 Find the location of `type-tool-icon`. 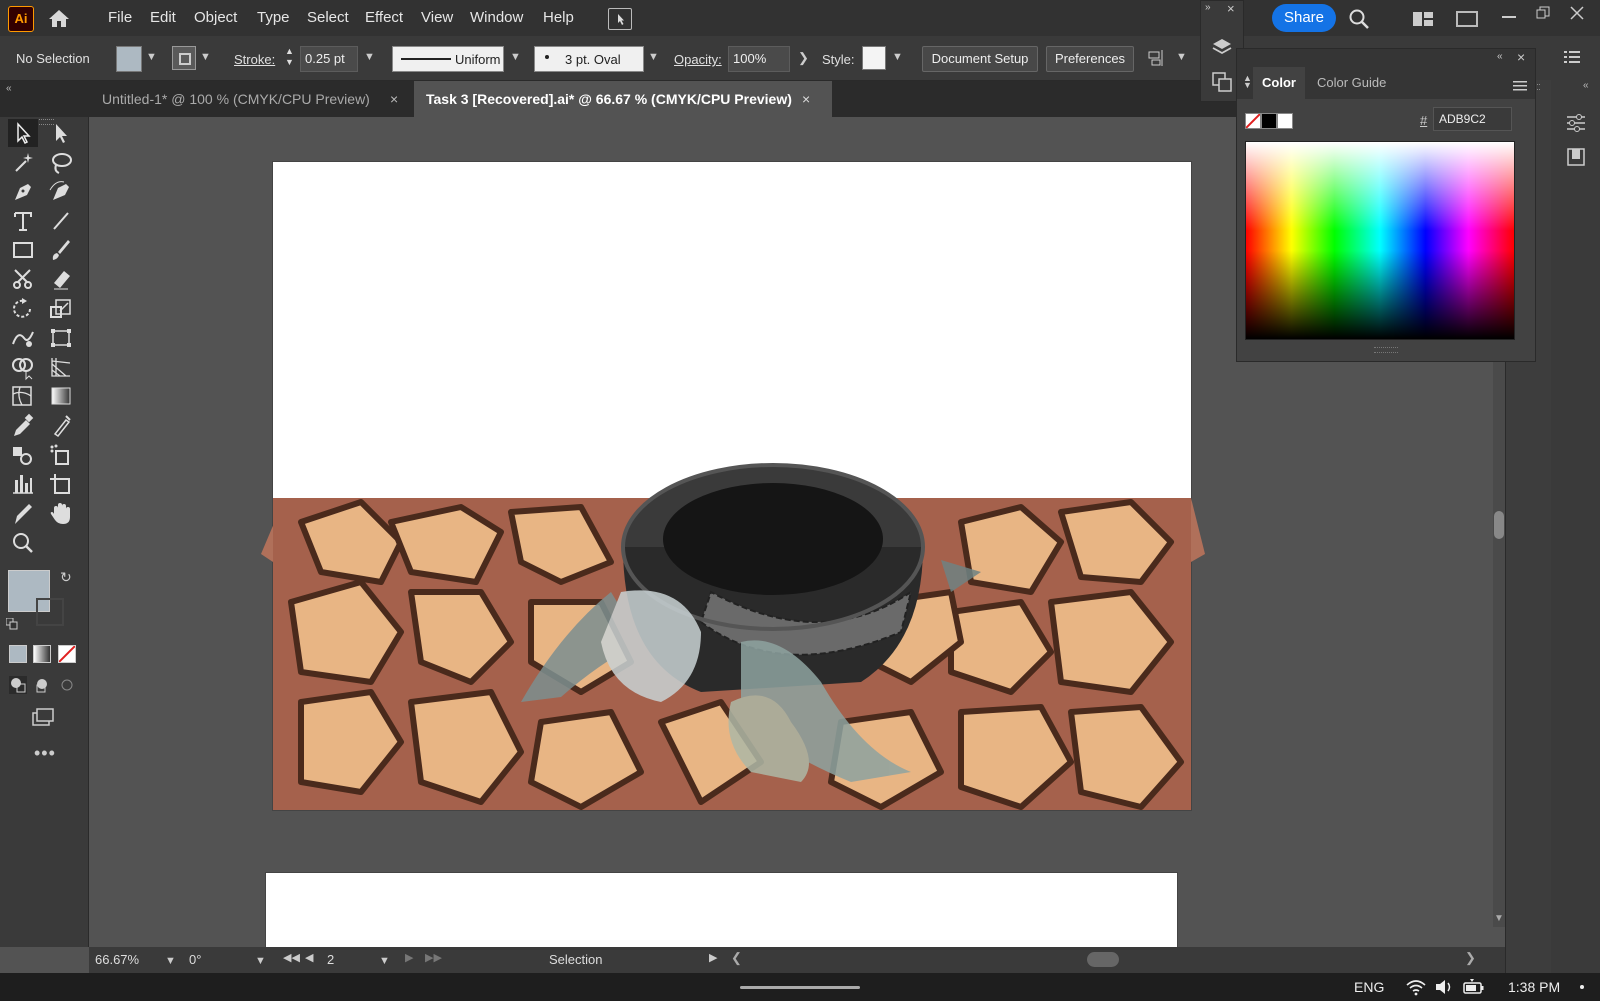

type-tool-icon is located at coordinates (23, 221).